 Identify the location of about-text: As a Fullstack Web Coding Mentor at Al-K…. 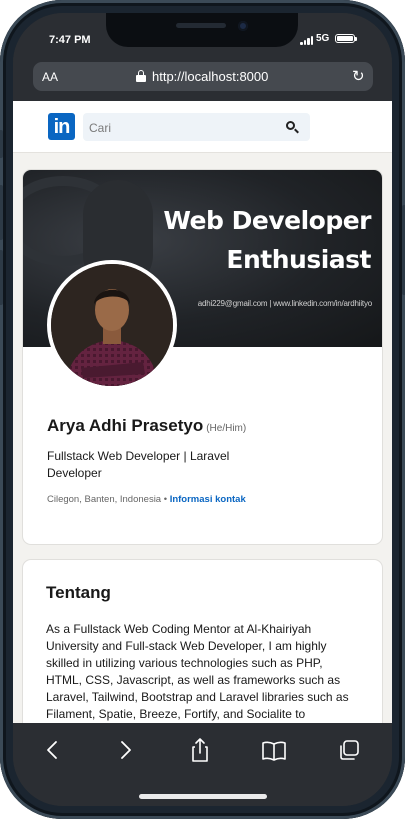
(197, 671).